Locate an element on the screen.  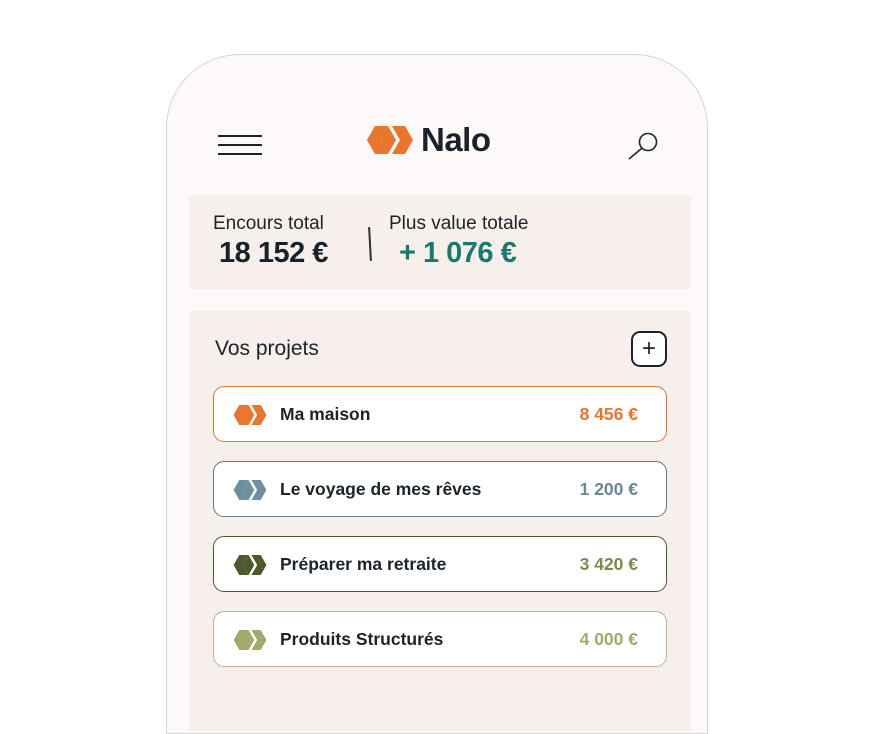
project-amount: 8 456 € is located at coordinates (608, 414).